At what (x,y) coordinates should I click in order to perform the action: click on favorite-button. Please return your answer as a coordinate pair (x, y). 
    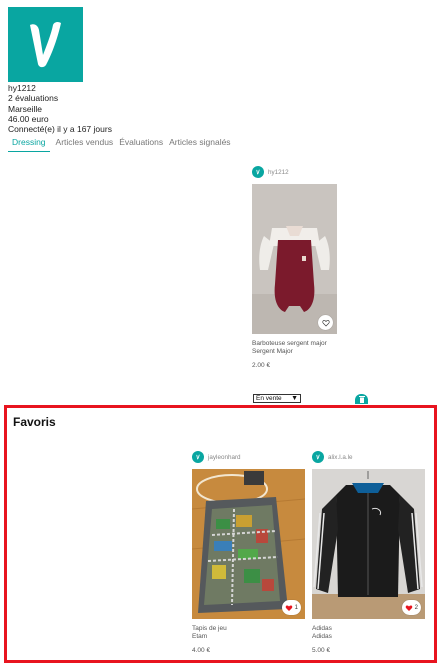
    Looking at the image, I should click on (325, 322).